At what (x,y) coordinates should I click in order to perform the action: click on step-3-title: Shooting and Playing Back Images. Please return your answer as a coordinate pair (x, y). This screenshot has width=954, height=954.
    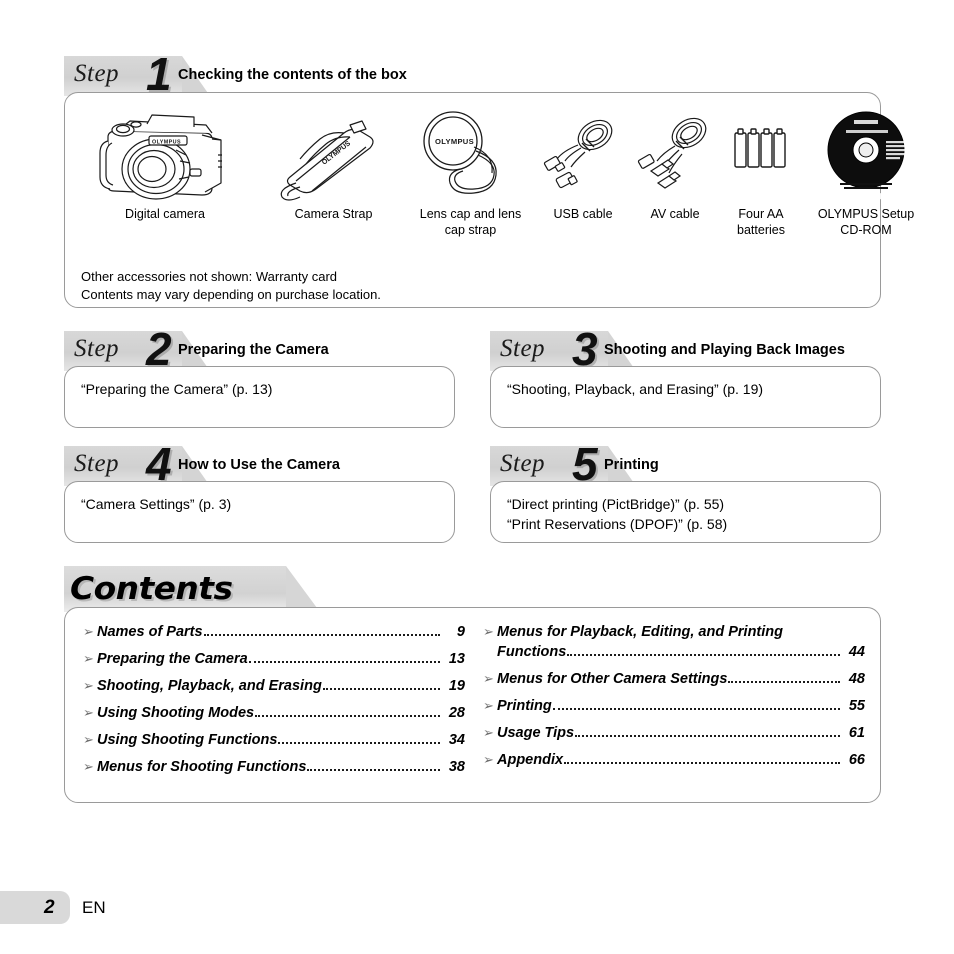
    Looking at the image, I should click on (724, 350).